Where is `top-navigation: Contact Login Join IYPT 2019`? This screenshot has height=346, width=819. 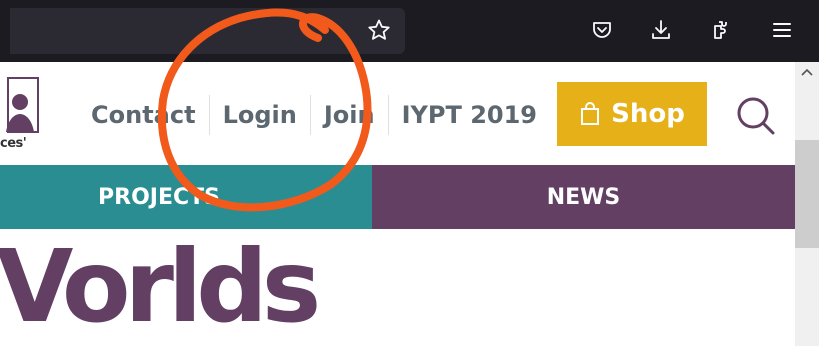 top-navigation: Contact Login Join IYPT 2019 is located at coordinates (314, 115).